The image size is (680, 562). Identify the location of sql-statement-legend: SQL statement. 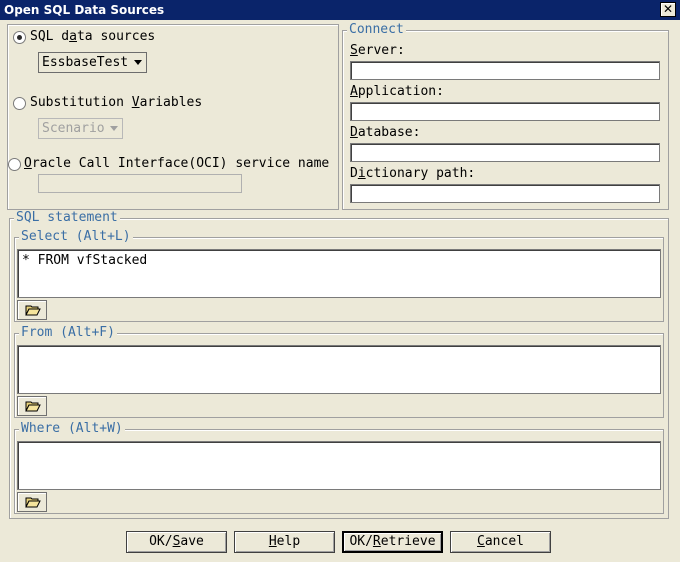
(67, 217).